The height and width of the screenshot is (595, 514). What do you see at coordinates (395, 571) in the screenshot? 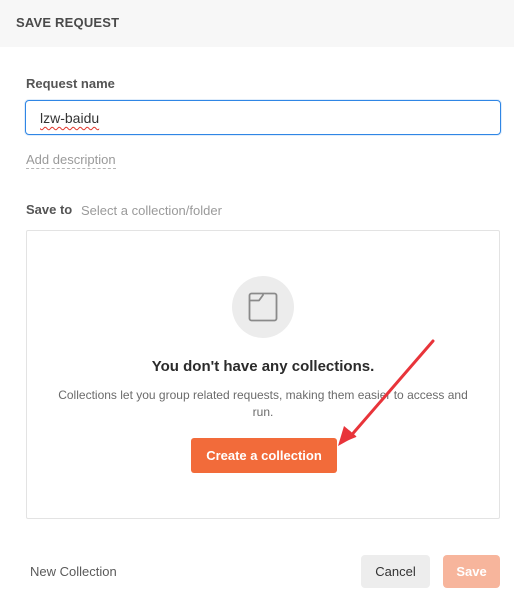
I see `cancel-button: Cancel` at bounding box center [395, 571].